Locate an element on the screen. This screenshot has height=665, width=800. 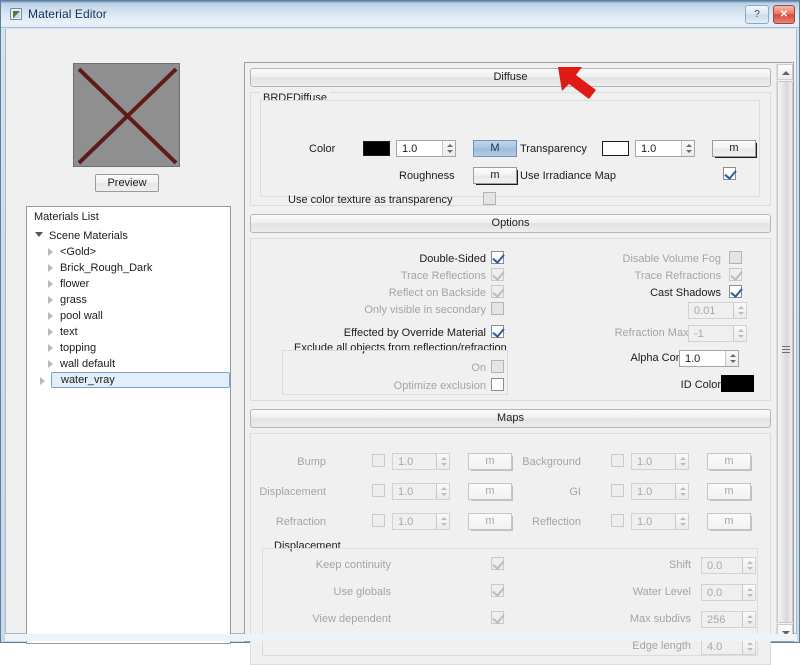
reflection-amount-spinner: 1.0 is located at coordinates (660, 521).